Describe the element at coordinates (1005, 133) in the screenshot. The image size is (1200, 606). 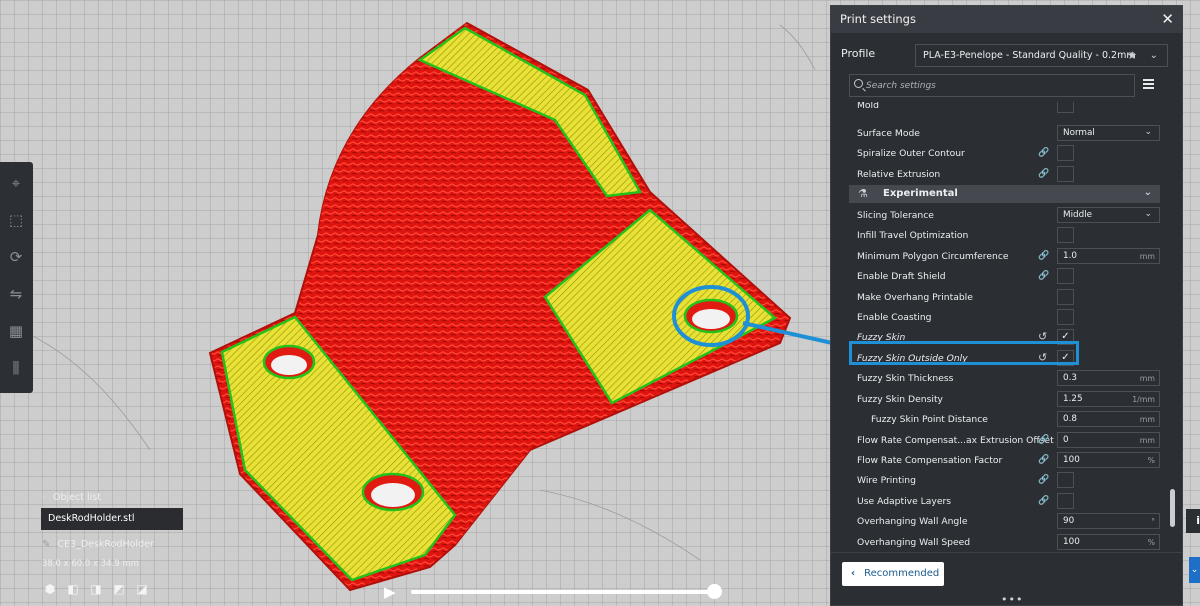
I see `setting-row-surface-mode: Surface Mode Normal ⌄` at that location.